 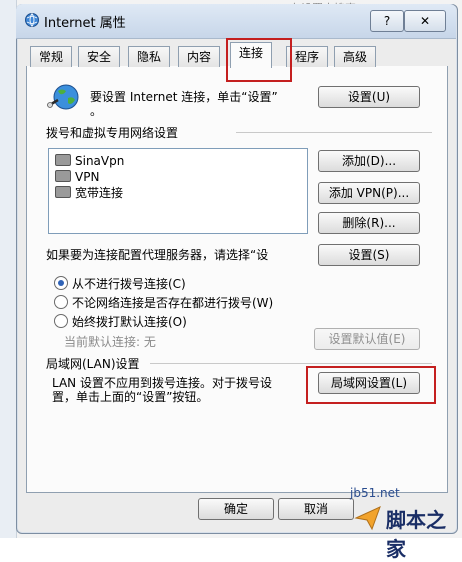 What do you see at coordinates (316, 509) in the screenshot?
I see `cancel-button: 取消` at bounding box center [316, 509].